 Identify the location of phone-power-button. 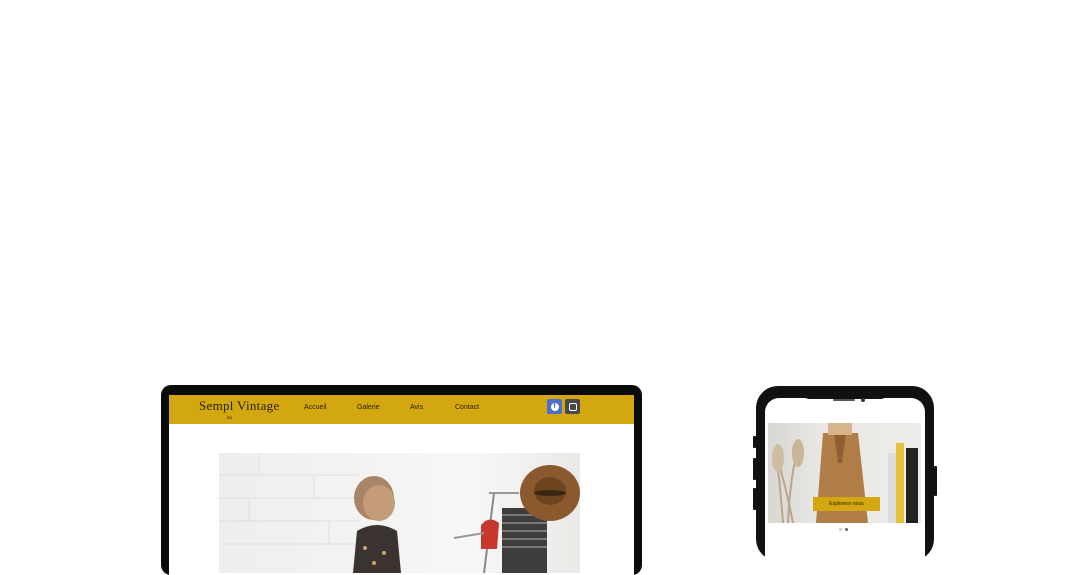
(935, 481).